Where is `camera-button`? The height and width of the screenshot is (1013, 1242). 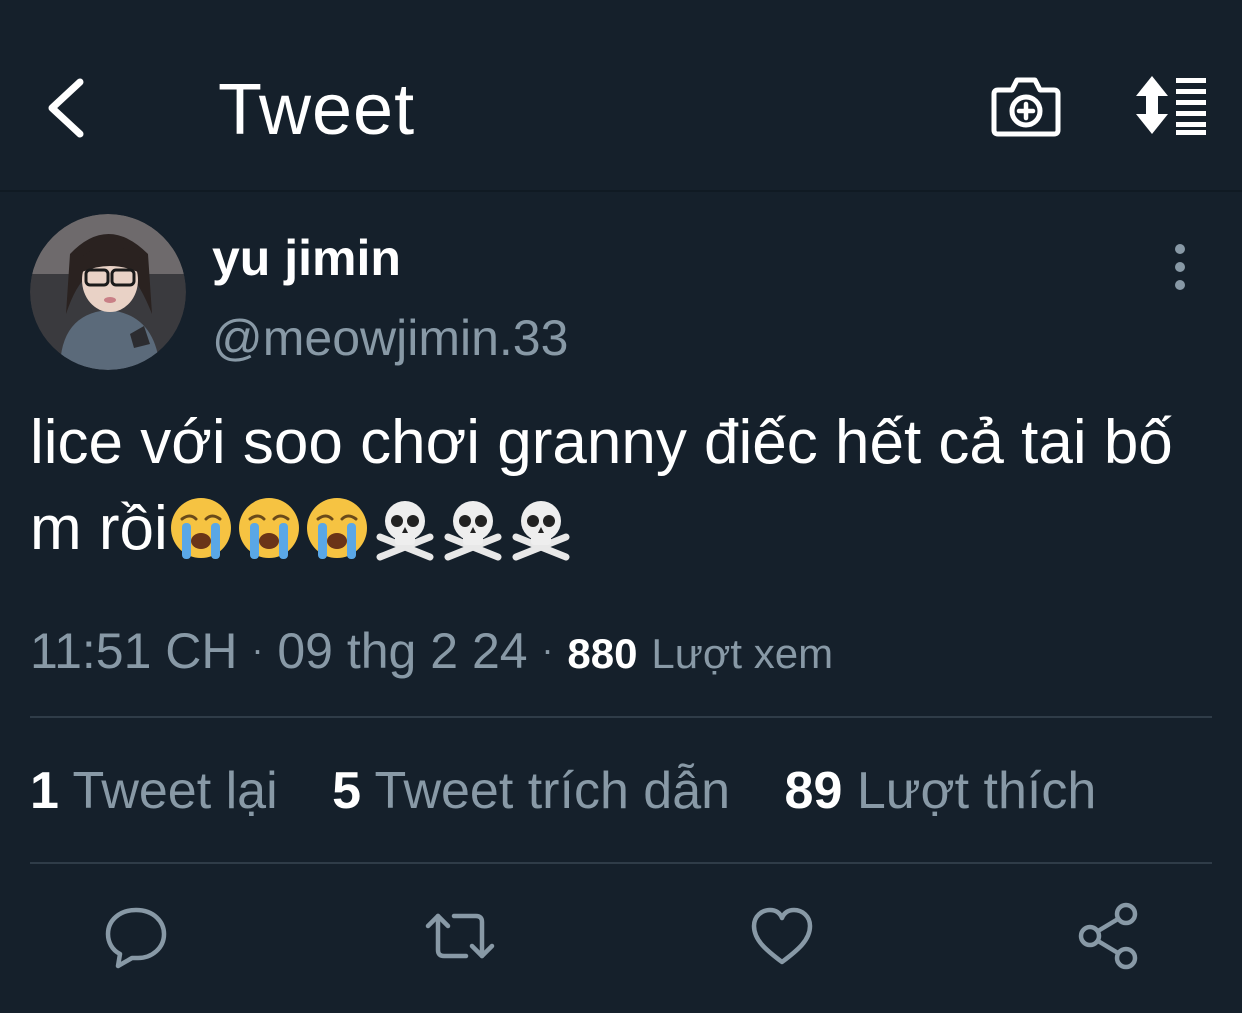 camera-button is located at coordinates (1026, 107).